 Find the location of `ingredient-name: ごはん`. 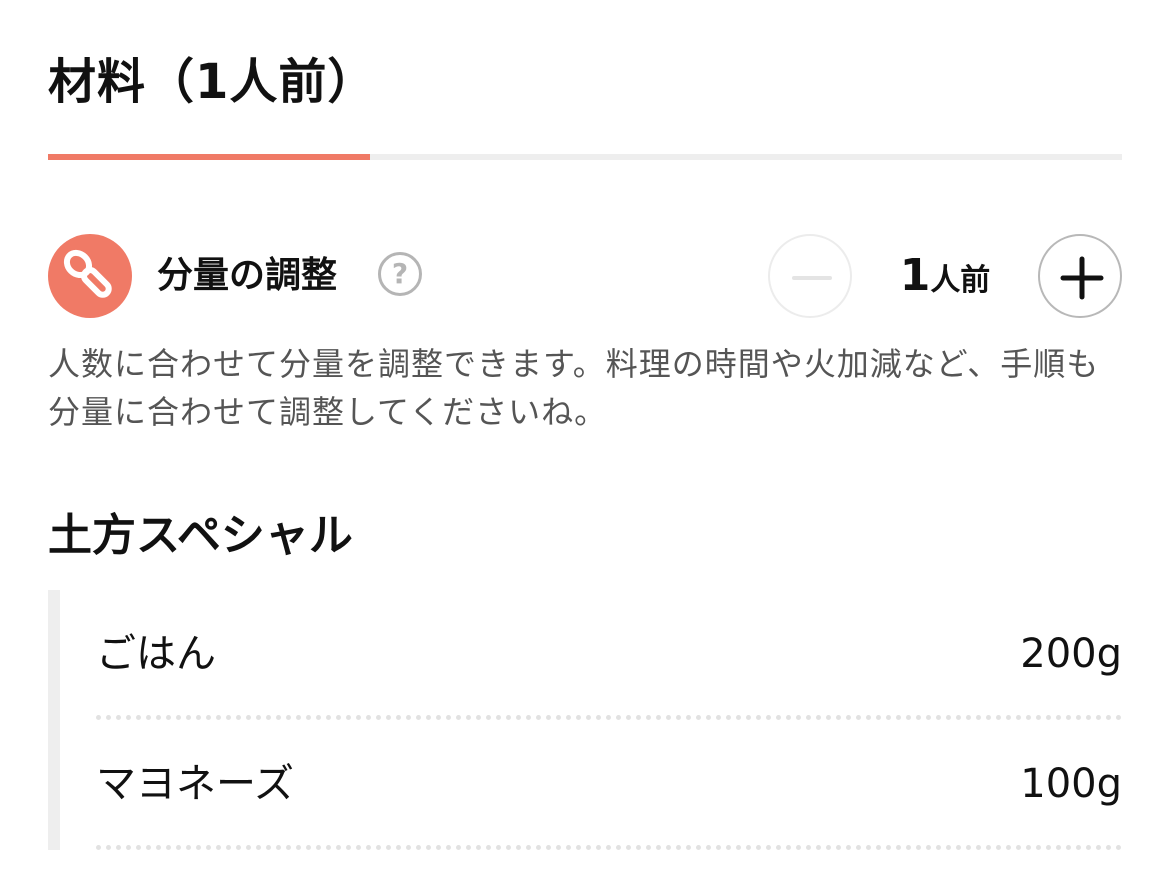

ingredient-name: ごはん is located at coordinates (156, 654).